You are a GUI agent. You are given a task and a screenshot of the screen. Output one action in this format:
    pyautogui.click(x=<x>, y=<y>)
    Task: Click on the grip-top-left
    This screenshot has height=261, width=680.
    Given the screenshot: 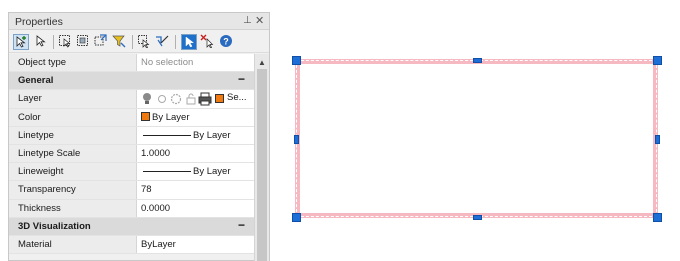 What is the action you would take?
    pyautogui.click(x=296, y=60)
    